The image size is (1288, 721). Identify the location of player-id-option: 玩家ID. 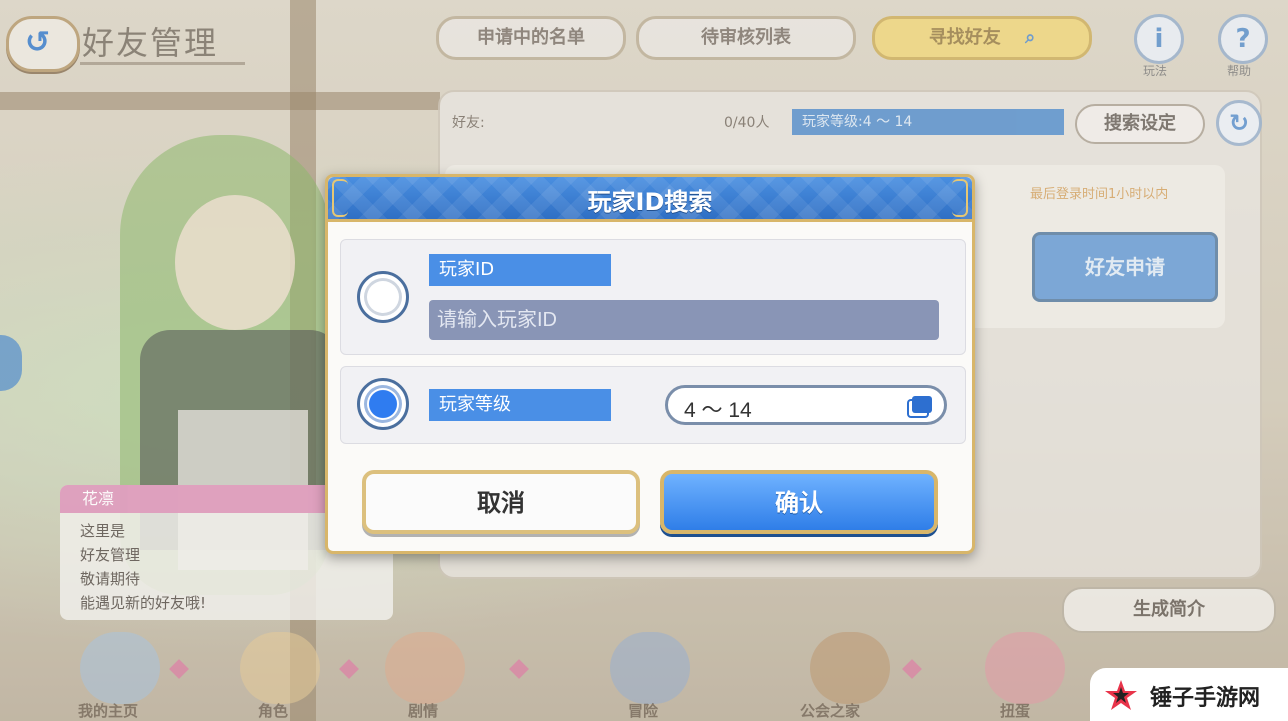
(653, 297).